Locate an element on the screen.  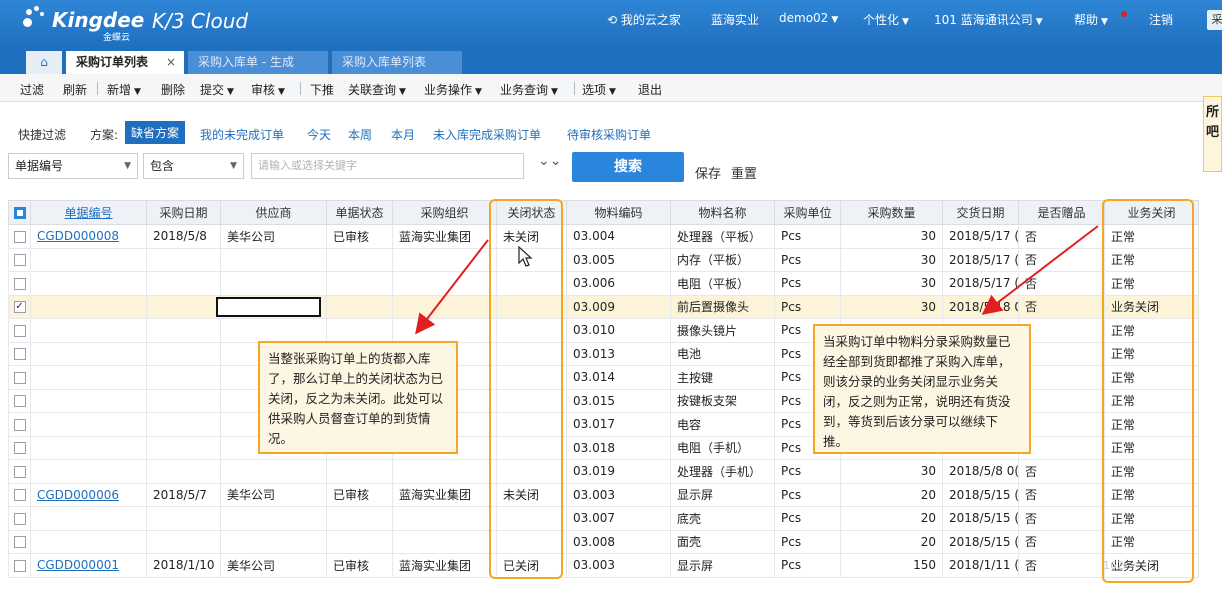
my-cloud-link: ⟲ 我的云之家 is located at coordinates (644, 19).